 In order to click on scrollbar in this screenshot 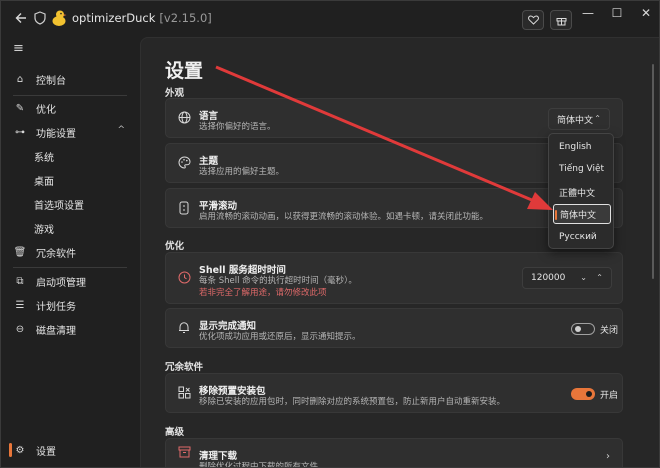, I will do `click(653, 171)`.